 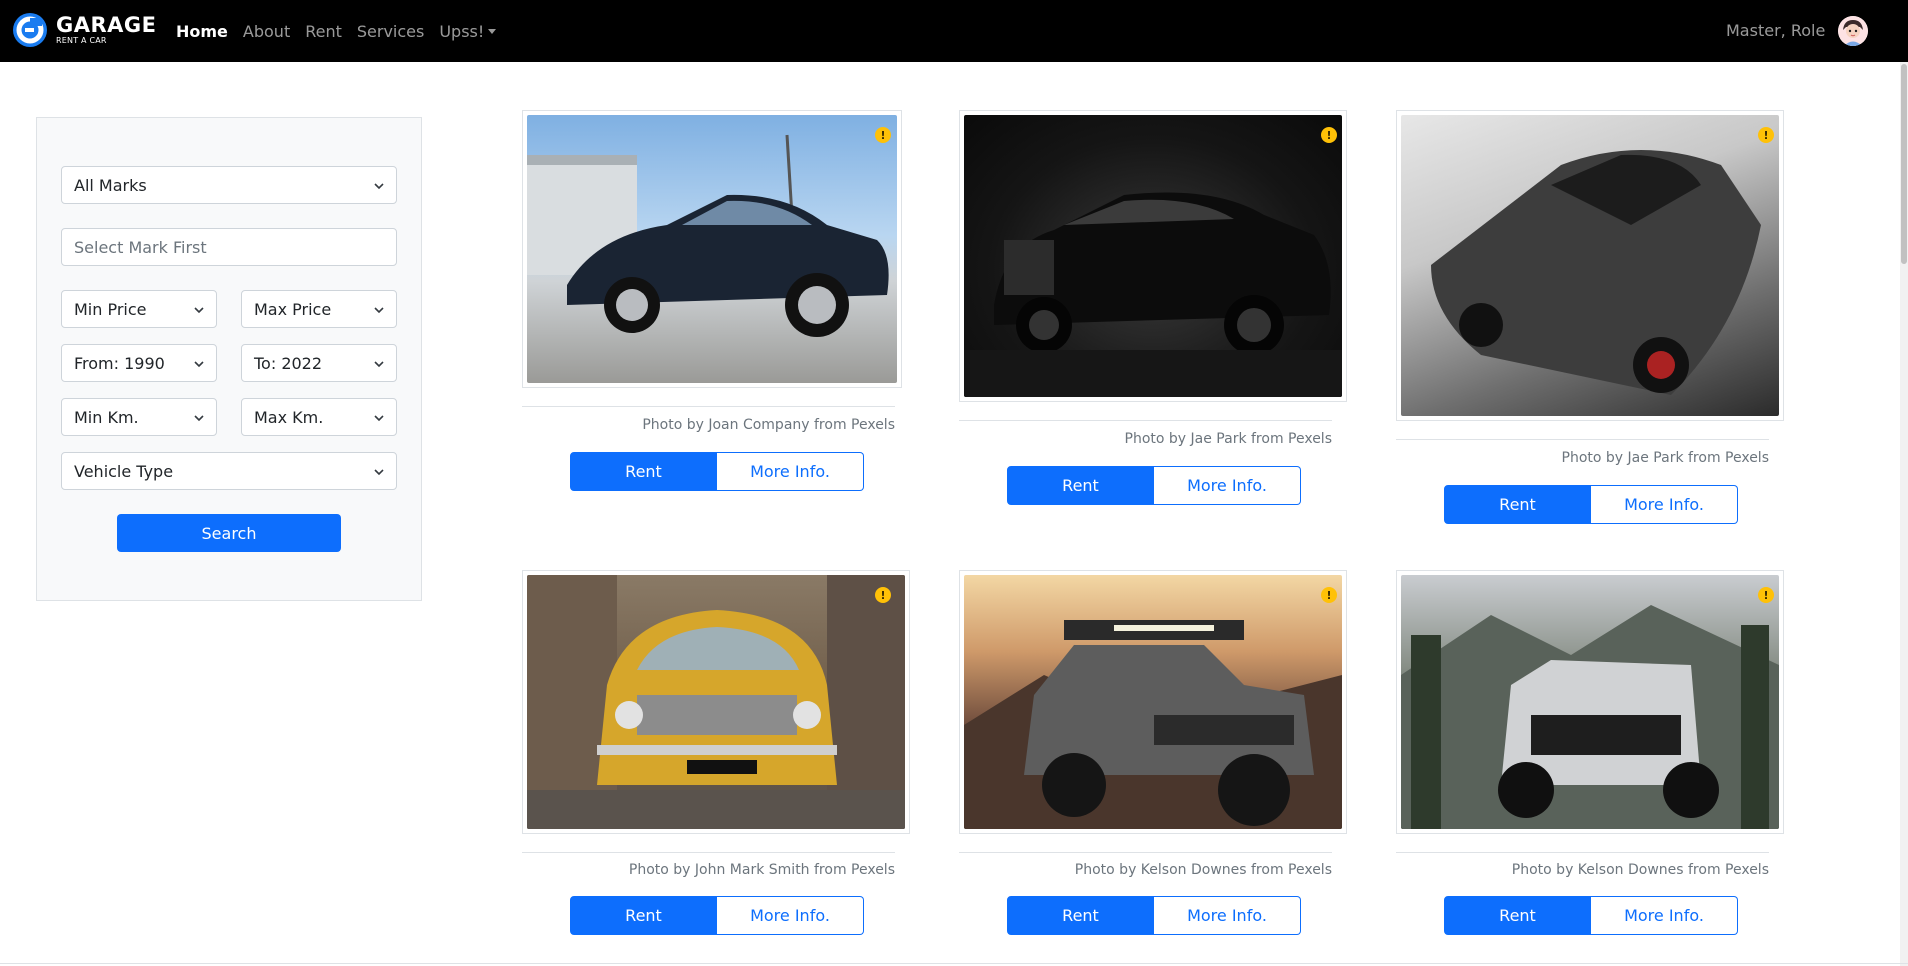 I want to click on photo-credit: Photo by Joan Company from Pexels, so click(x=768, y=425).